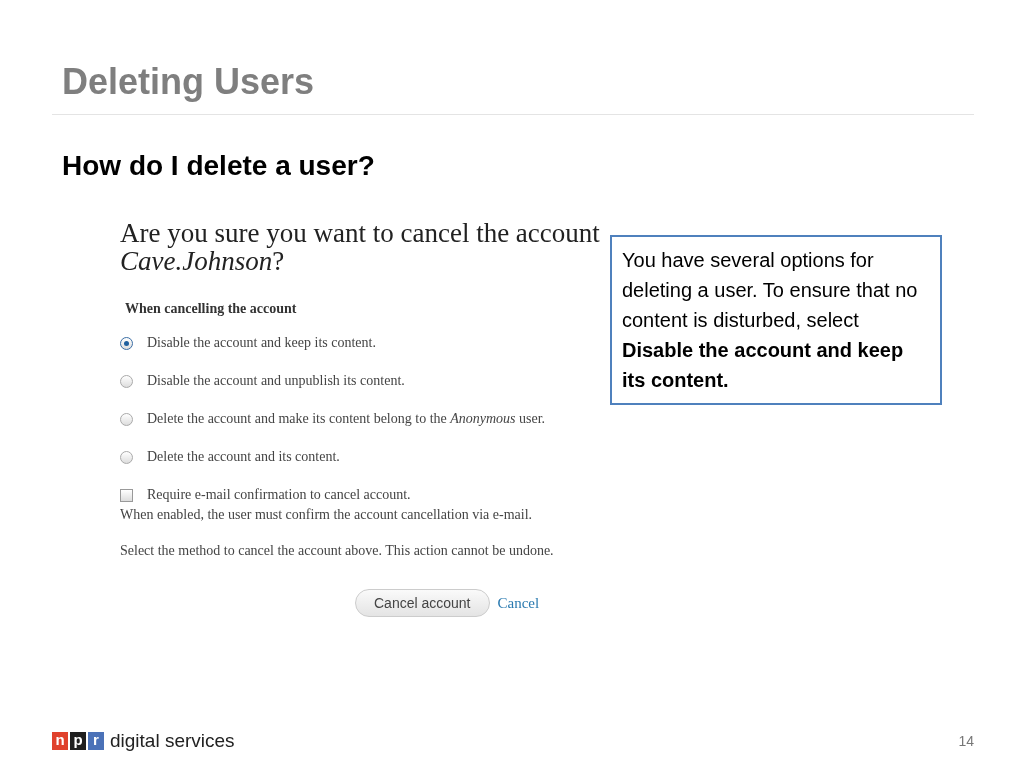 The height and width of the screenshot is (768, 1024). What do you see at coordinates (276, 381) in the screenshot?
I see `option-label: Disable the account and unpublish its content.` at bounding box center [276, 381].